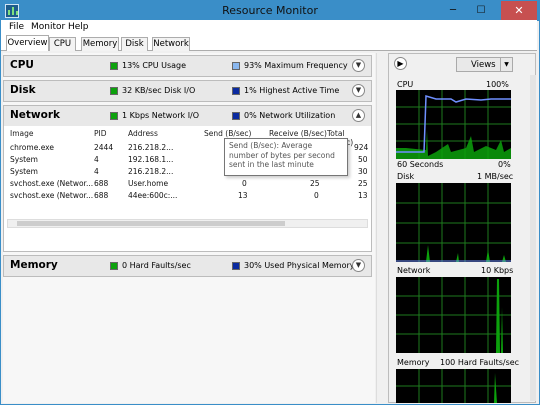 Image resolution: width=540 pixels, height=405 pixels. Describe the element at coordinates (78, 27) in the screenshot. I see `menu-help: Help` at that location.